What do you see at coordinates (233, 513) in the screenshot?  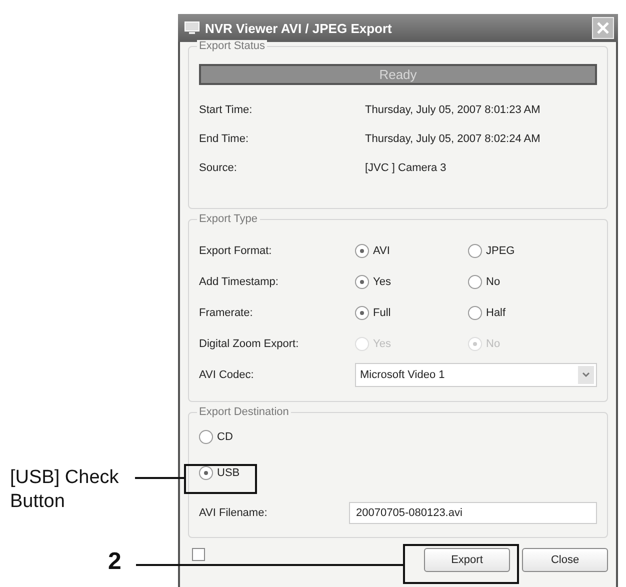 I see `field-label: AVI Filename:` at bounding box center [233, 513].